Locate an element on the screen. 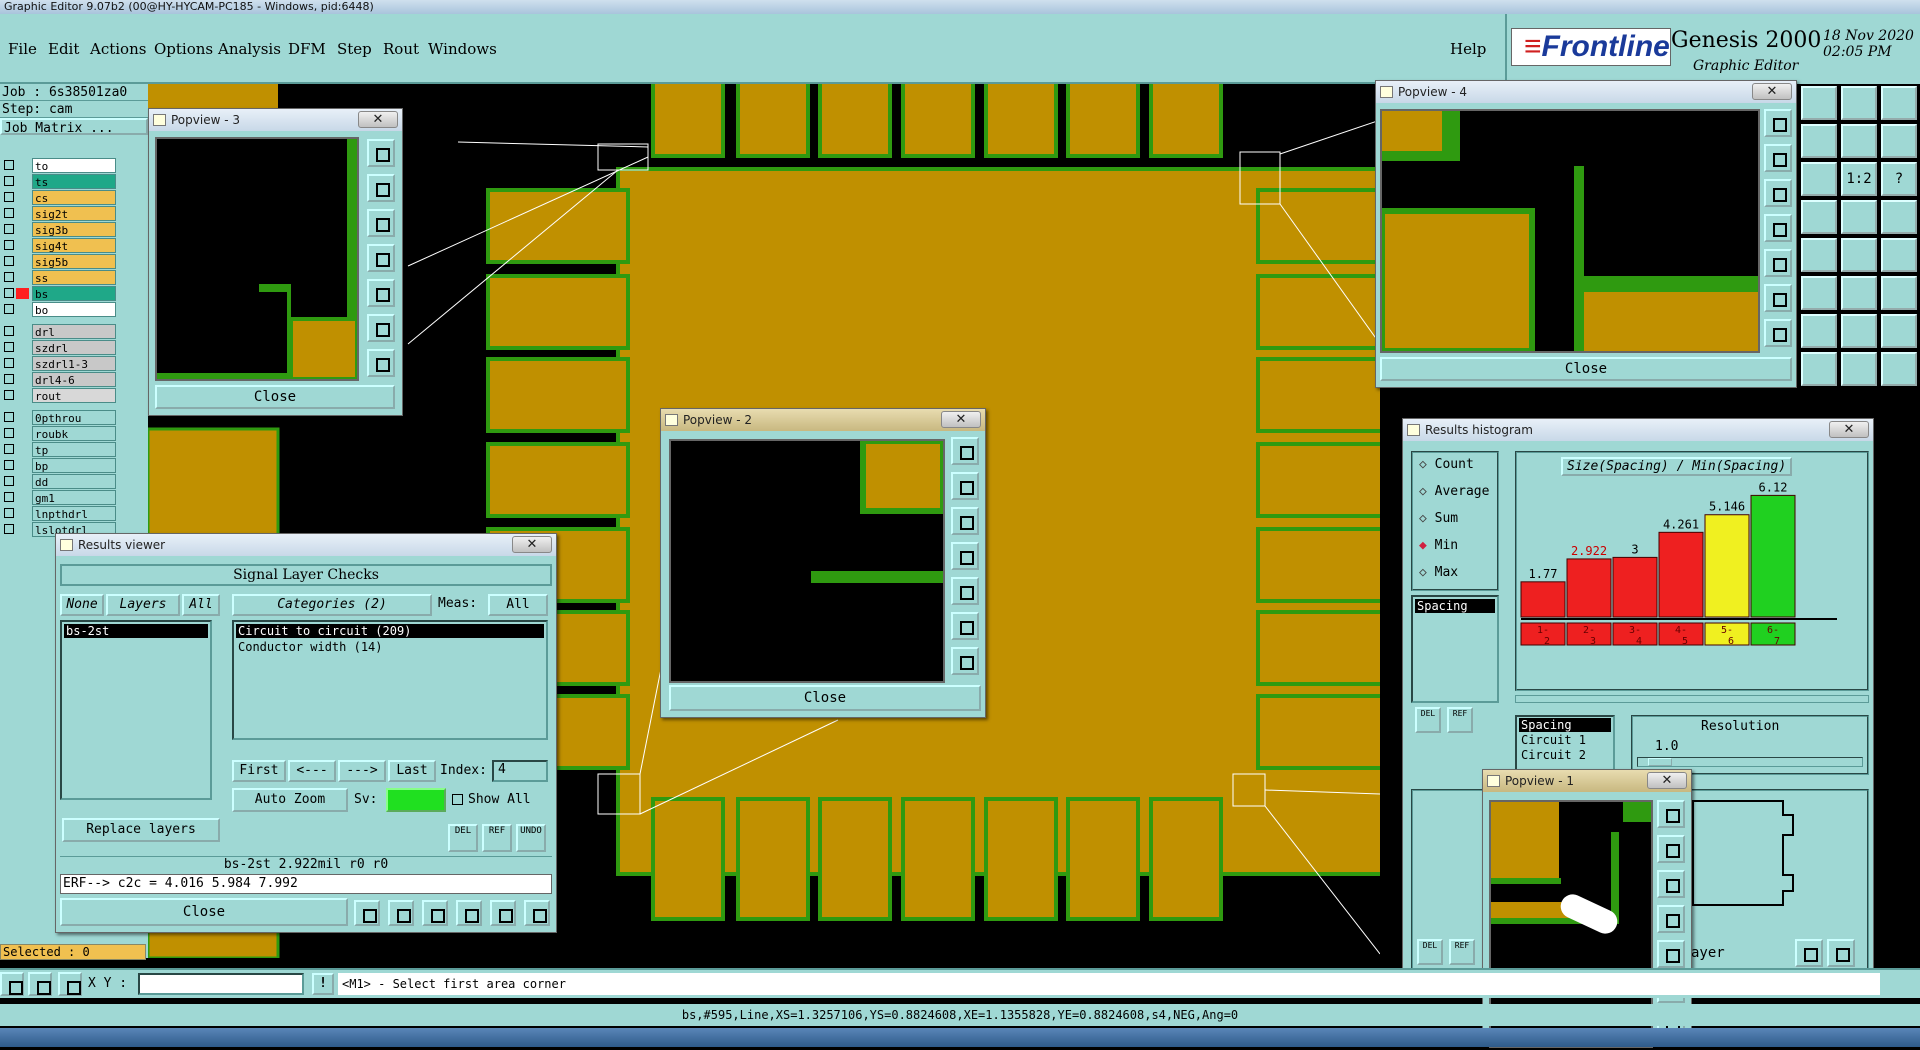 This screenshot has width=1920, height=1050. stat-option: ◇ Average is located at coordinates (1454, 494).